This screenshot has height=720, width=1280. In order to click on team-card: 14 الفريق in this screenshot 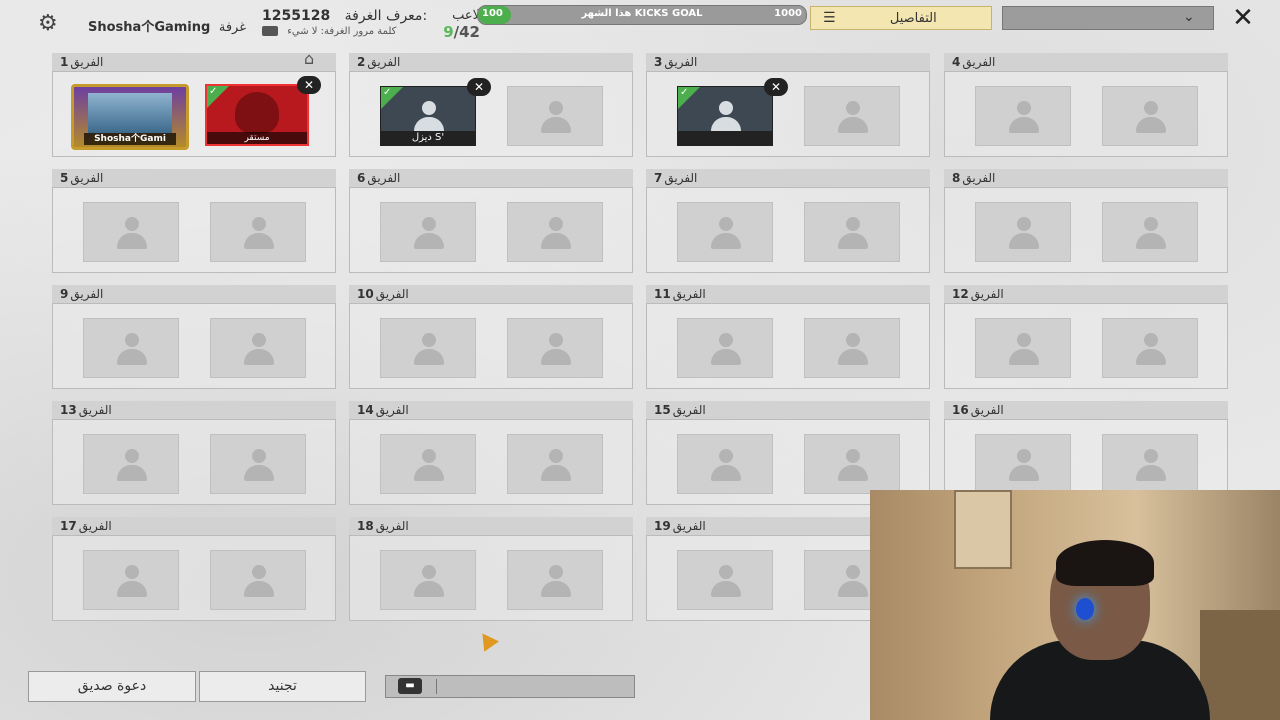, I will do `click(491, 453)`.